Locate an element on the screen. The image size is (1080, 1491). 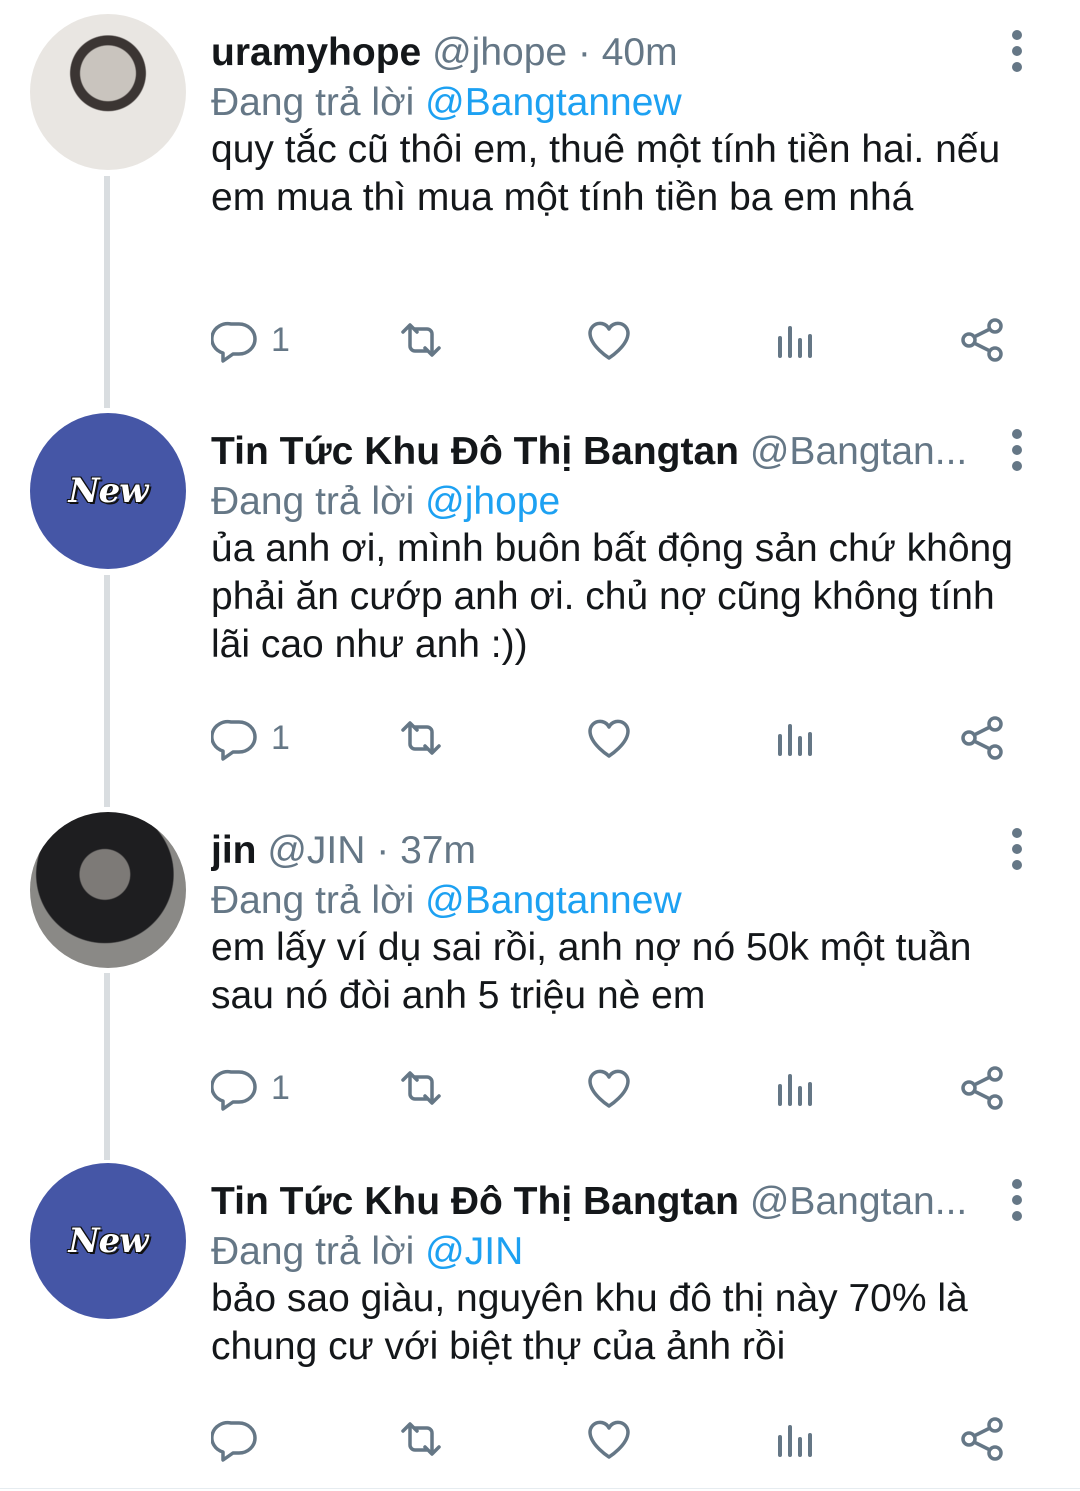
replying-to: Đang trả lời @jhope is located at coordinates (385, 502).